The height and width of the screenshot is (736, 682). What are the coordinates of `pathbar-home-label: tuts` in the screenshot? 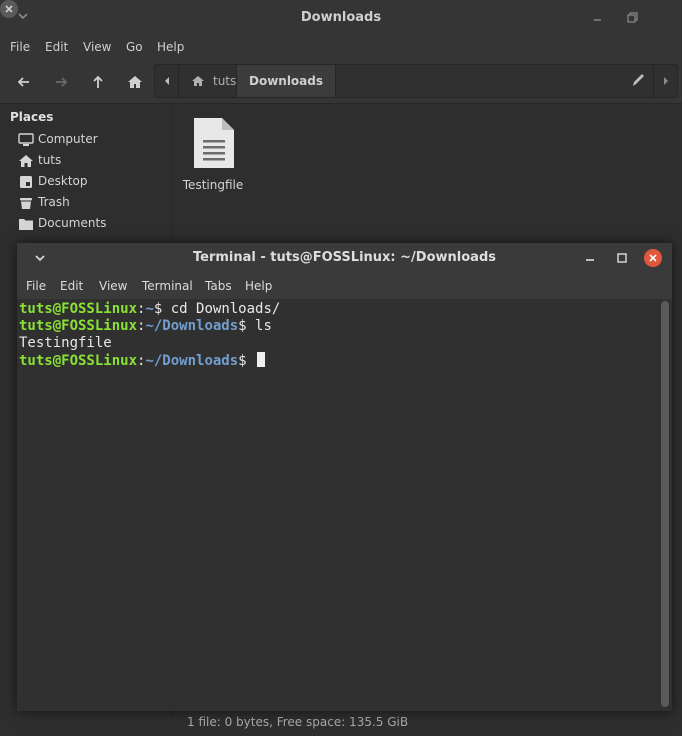 It's located at (225, 81).